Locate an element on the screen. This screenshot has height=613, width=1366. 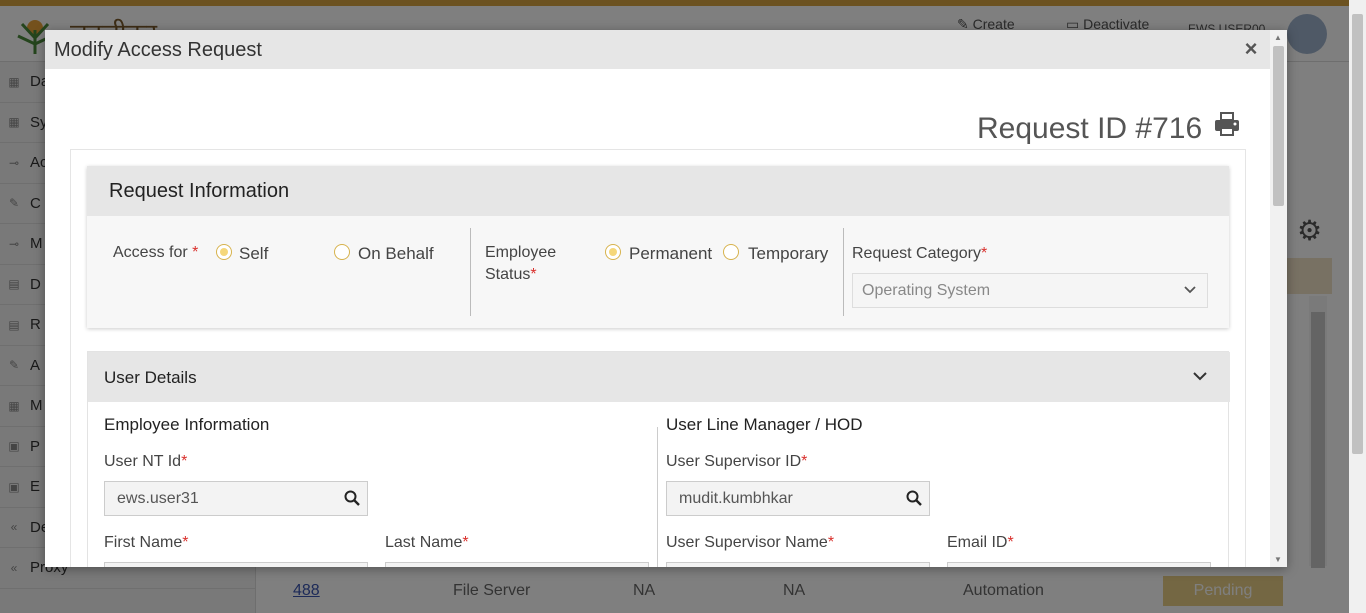
close-icon: × is located at coordinates (1251, 49).